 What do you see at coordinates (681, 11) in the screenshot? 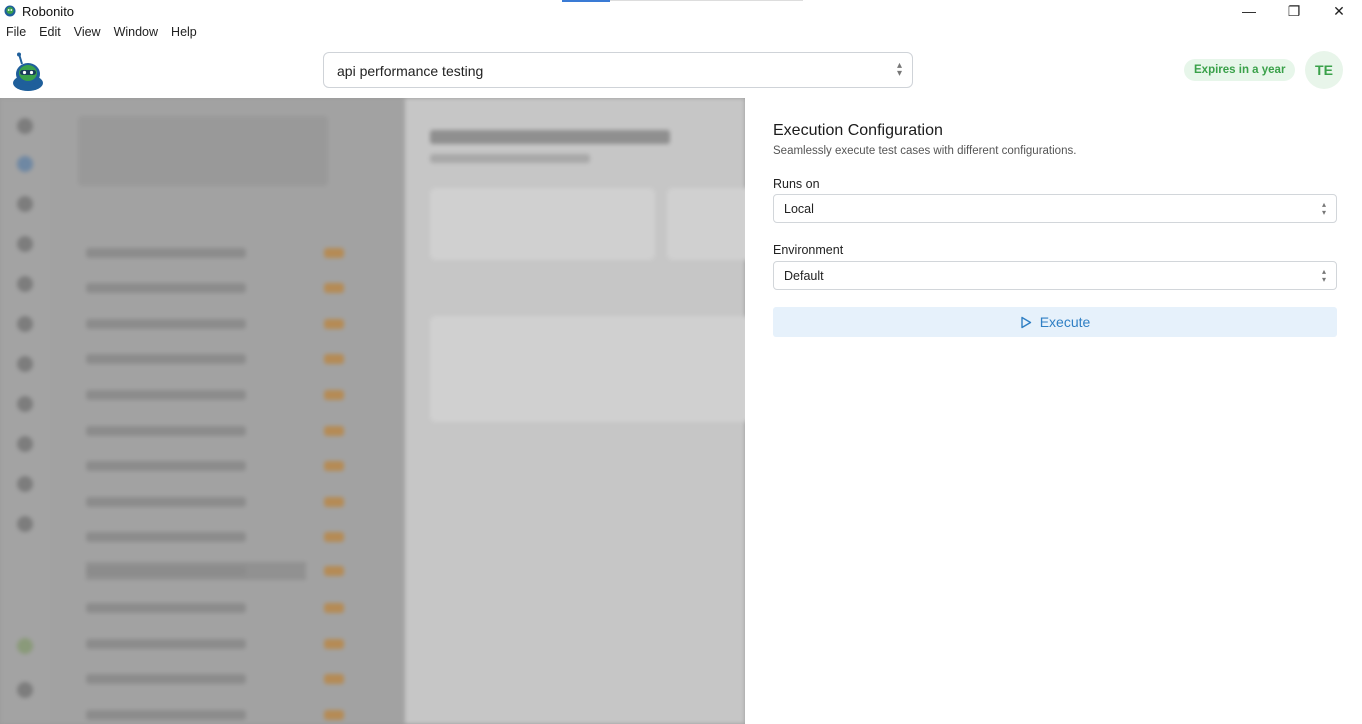
I see `title-bar: Robonito — ❐ ✕` at bounding box center [681, 11].